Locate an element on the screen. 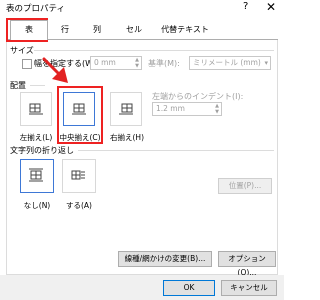 The width and height of the screenshot is (320, 300). wrap-around-icon is located at coordinates (78, 175).